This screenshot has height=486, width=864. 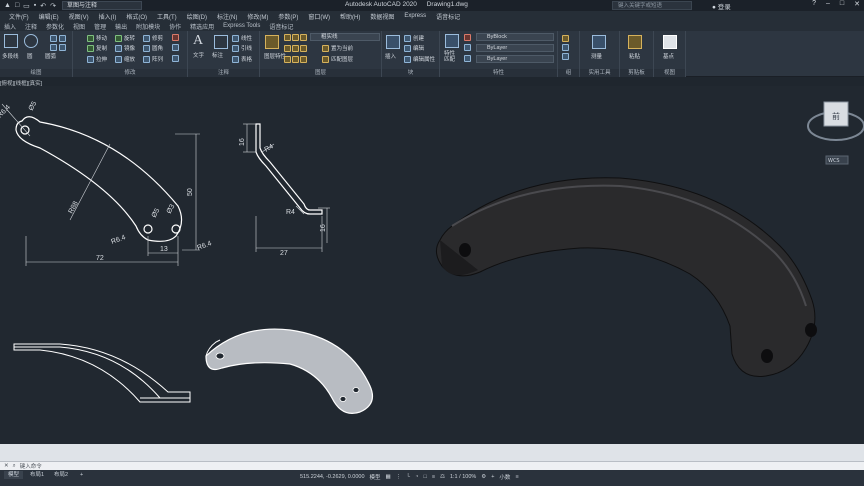 What do you see at coordinates (272, 42) in the screenshot?
I see `layer-properties-icon` at bounding box center [272, 42].